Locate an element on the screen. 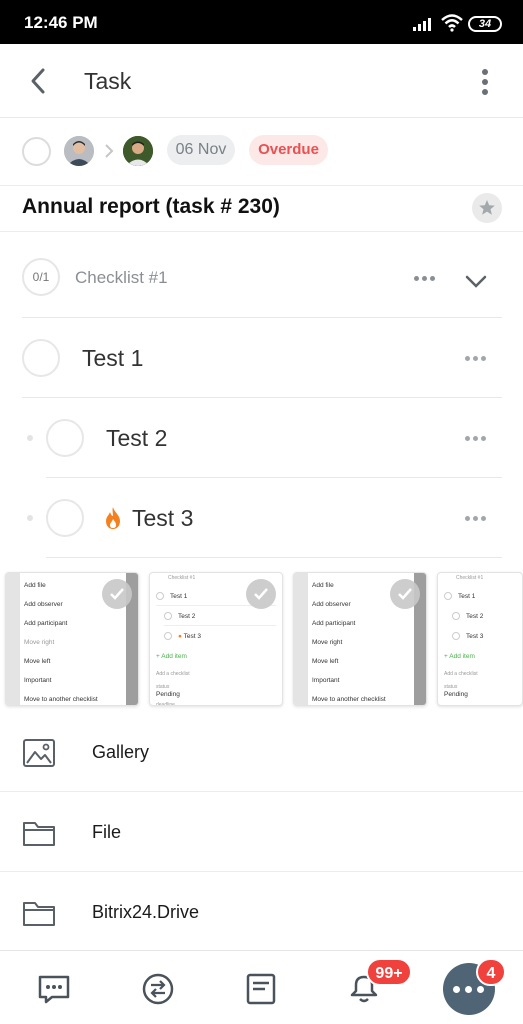  divider is located at coordinates (274, 557).